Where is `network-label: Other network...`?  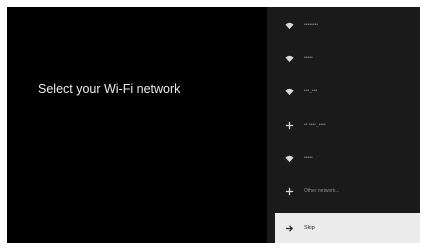
network-label: Other network... is located at coordinates (322, 191).